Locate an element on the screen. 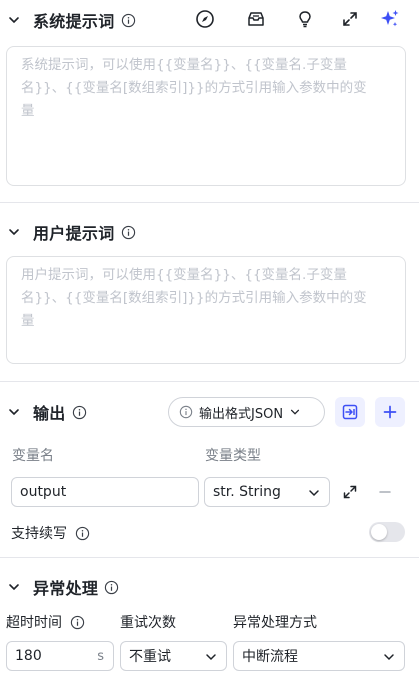 The image size is (419, 679). import-icon is located at coordinates (350, 412).